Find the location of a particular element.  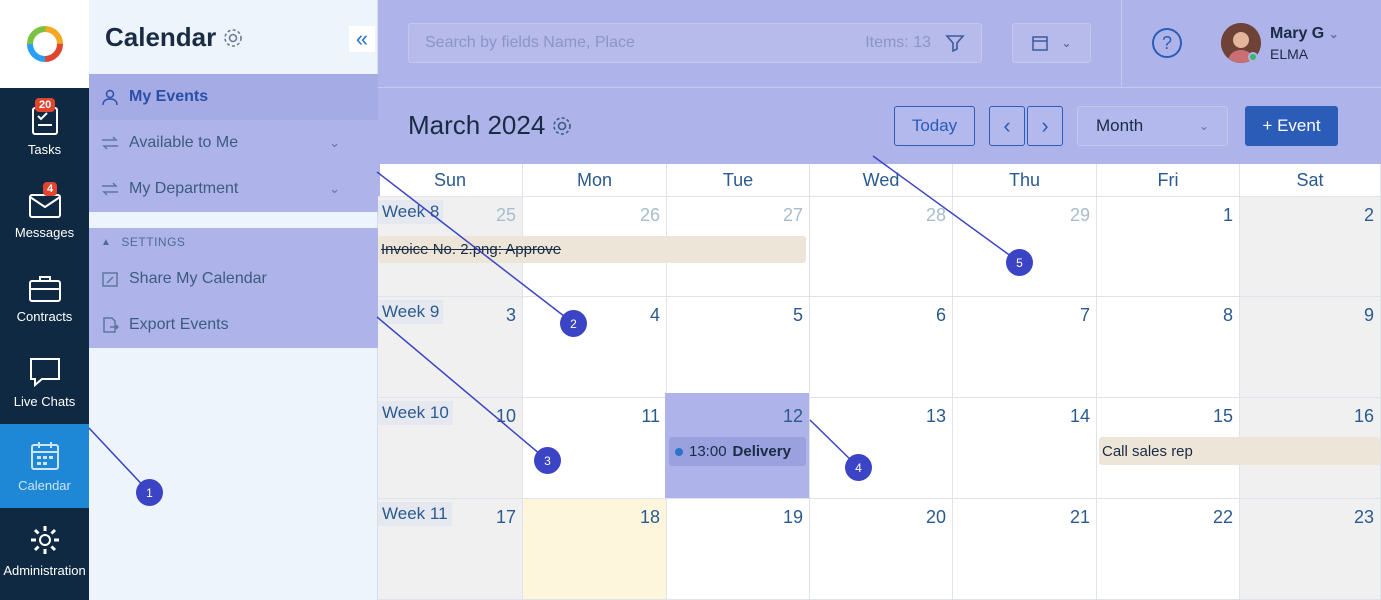

callout-marker-2: 2 is located at coordinates (573, 323).